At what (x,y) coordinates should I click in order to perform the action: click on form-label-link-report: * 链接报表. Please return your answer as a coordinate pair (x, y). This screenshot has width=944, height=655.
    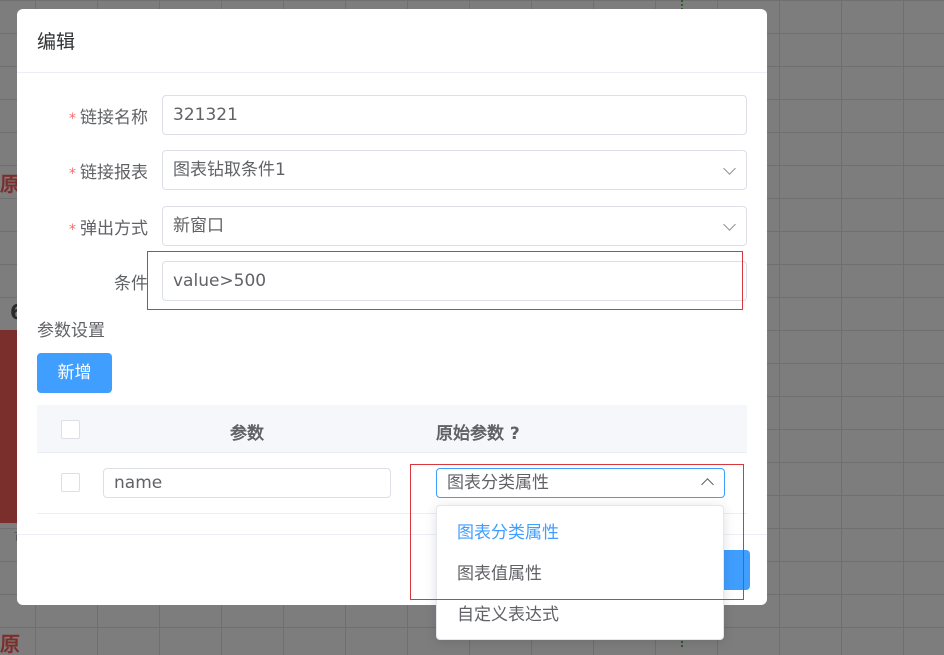
    Looking at the image, I should click on (108, 172).